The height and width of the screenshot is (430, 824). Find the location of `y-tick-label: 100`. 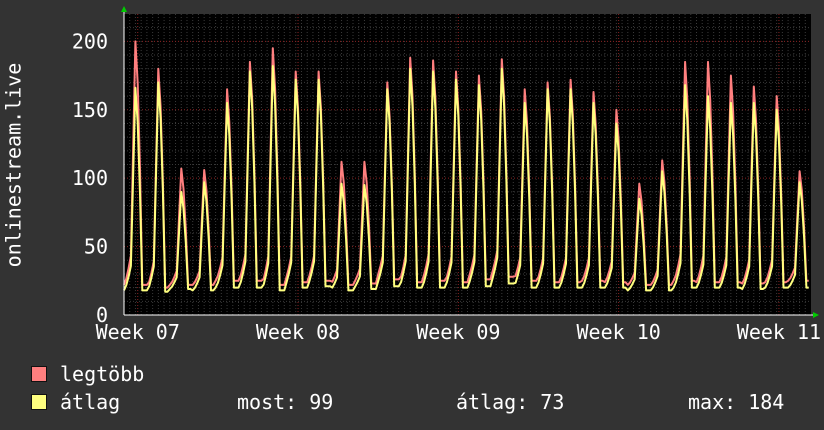

y-tick-label: 100 is located at coordinates (90, 178).